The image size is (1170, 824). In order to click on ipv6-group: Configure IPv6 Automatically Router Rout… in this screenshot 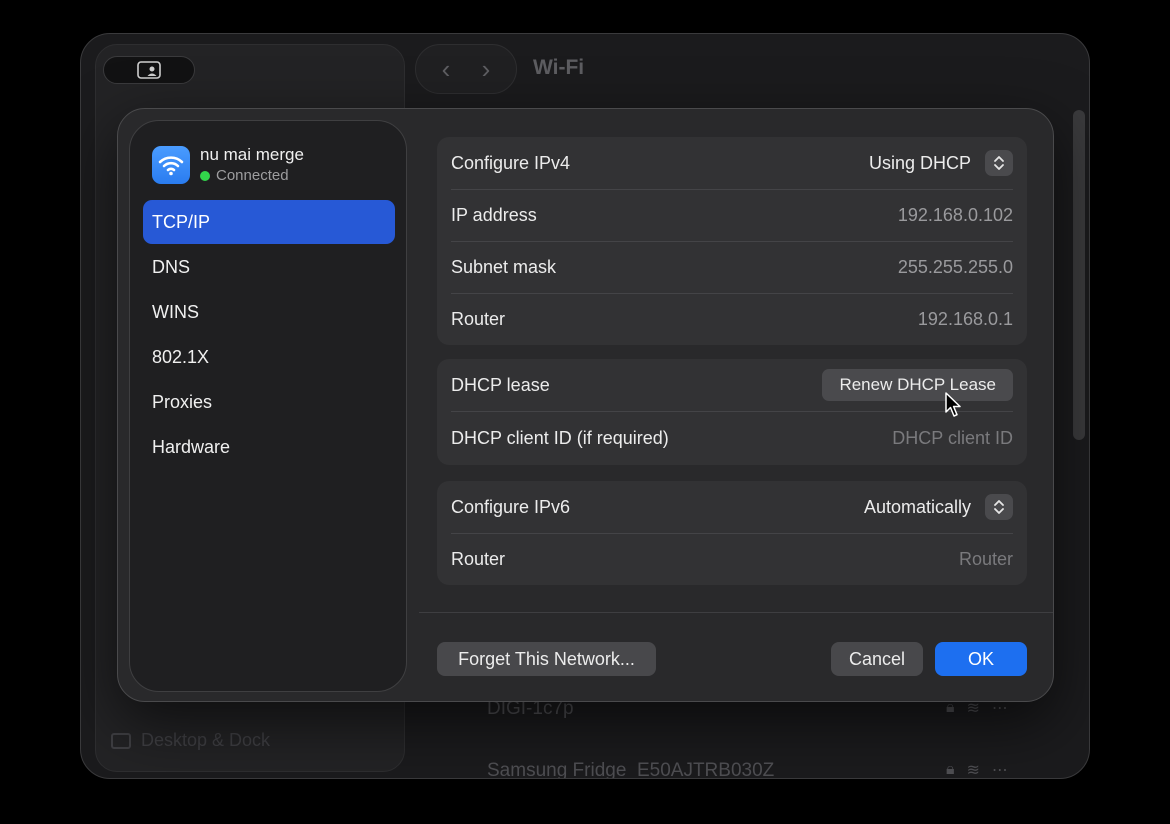, I will do `click(732, 533)`.